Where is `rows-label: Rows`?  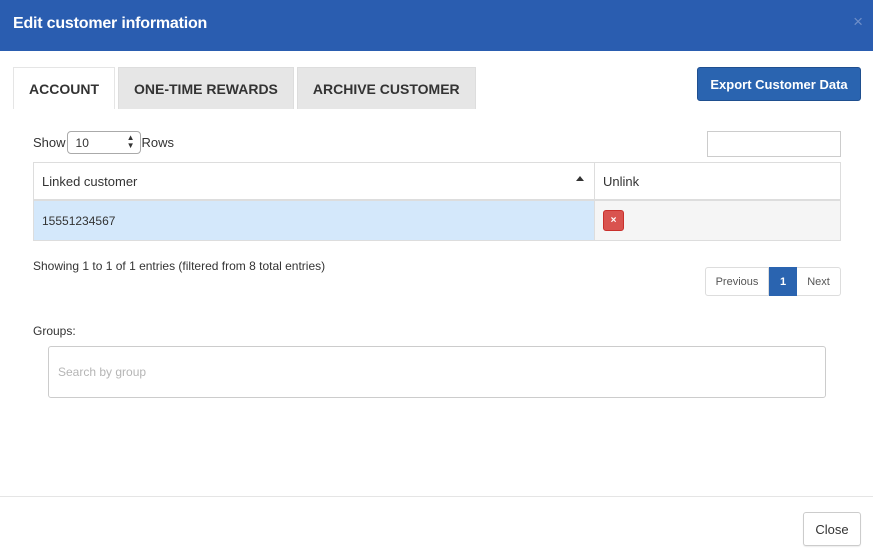 rows-label: Rows is located at coordinates (158, 142).